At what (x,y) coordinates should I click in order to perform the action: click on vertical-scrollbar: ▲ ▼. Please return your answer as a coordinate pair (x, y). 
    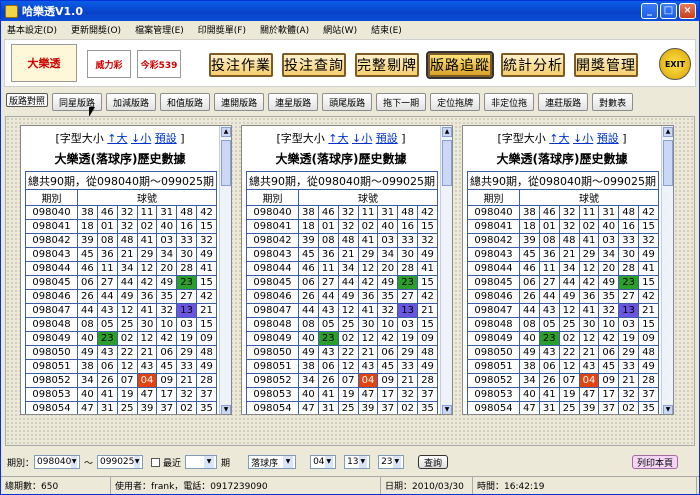
    Looking at the image, I should click on (225, 270).